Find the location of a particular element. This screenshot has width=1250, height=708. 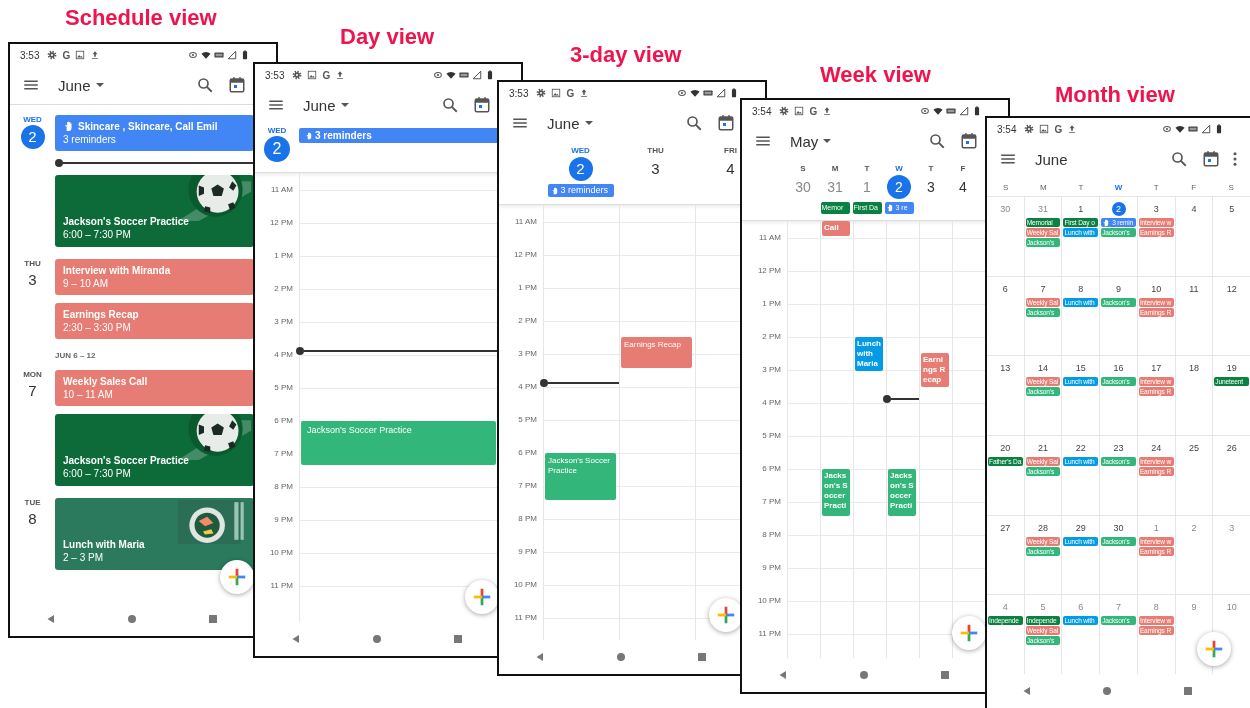

date-number: 23 is located at coordinates (1118, 448).